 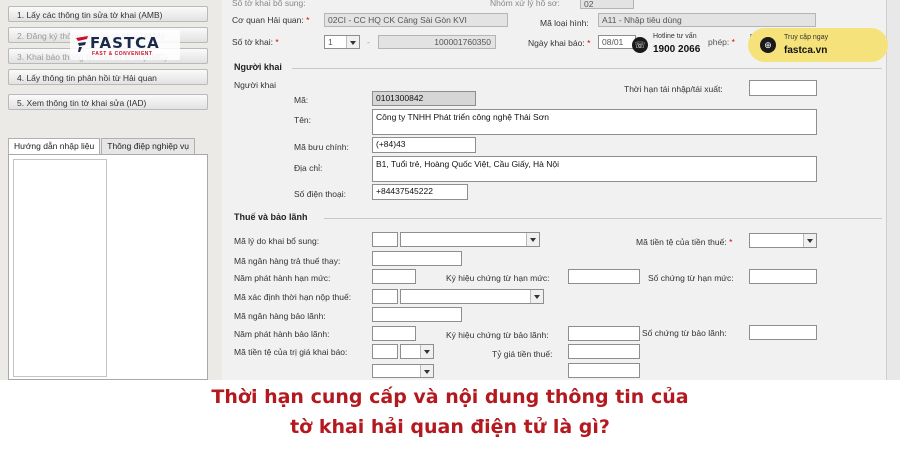 I want to click on get-customs-response-button: 4. Lấy thông tin phản hồi từ Hải quan, so click(x=108, y=77).